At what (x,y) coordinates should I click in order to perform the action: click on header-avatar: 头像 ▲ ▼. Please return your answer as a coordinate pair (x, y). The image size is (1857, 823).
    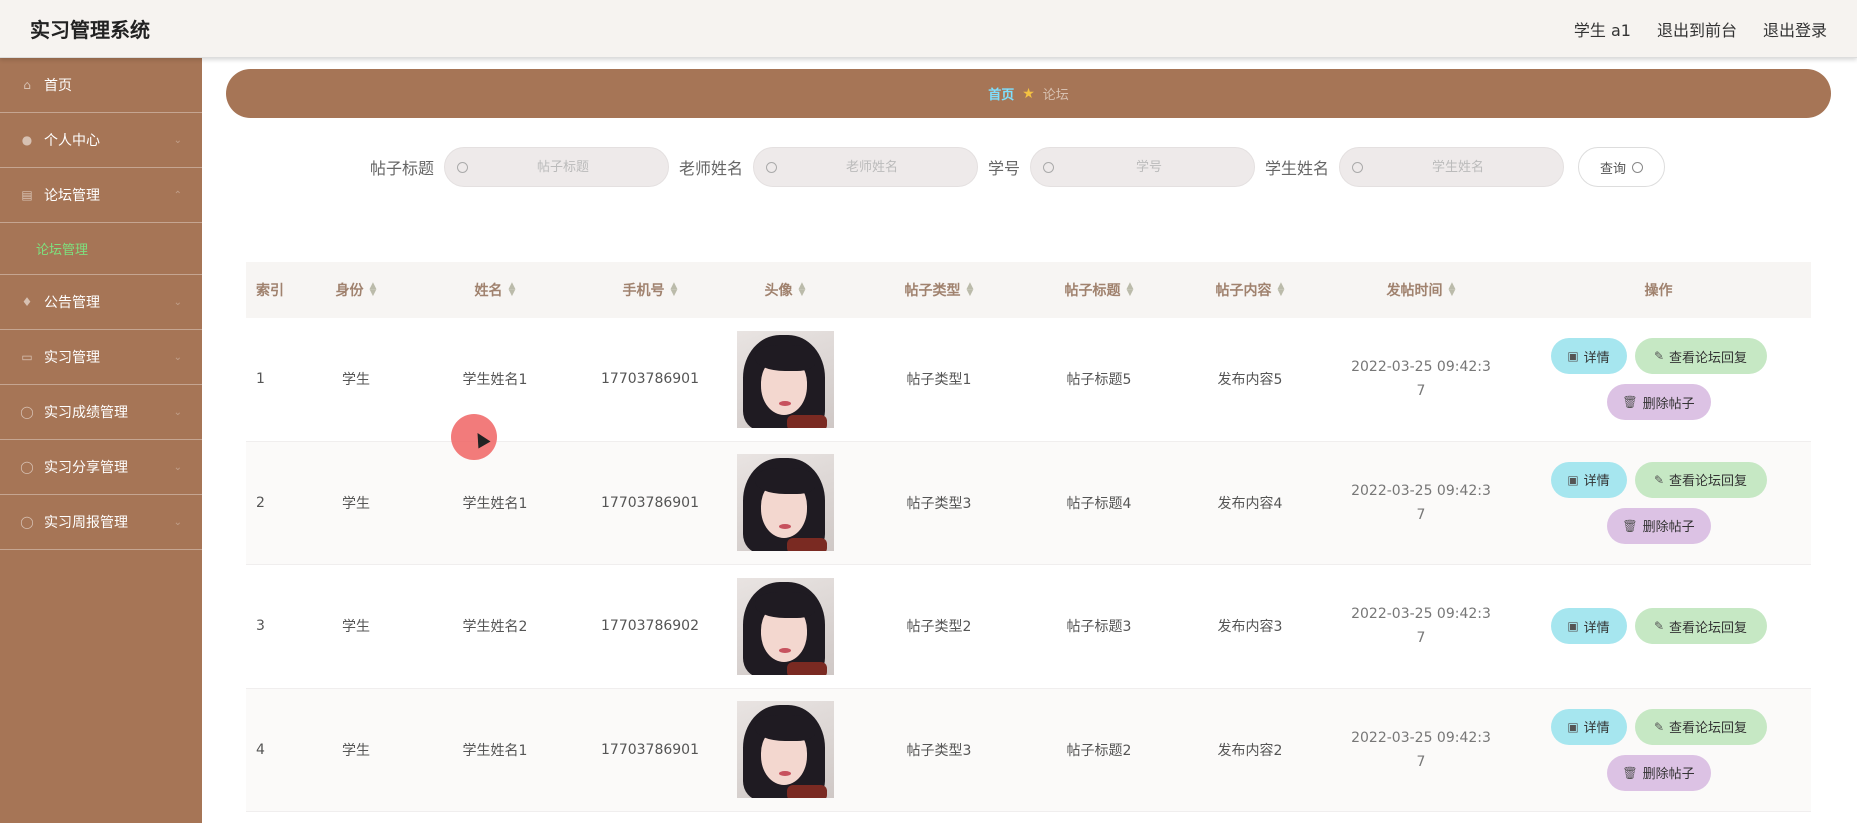
    Looking at the image, I should click on (785, 290).